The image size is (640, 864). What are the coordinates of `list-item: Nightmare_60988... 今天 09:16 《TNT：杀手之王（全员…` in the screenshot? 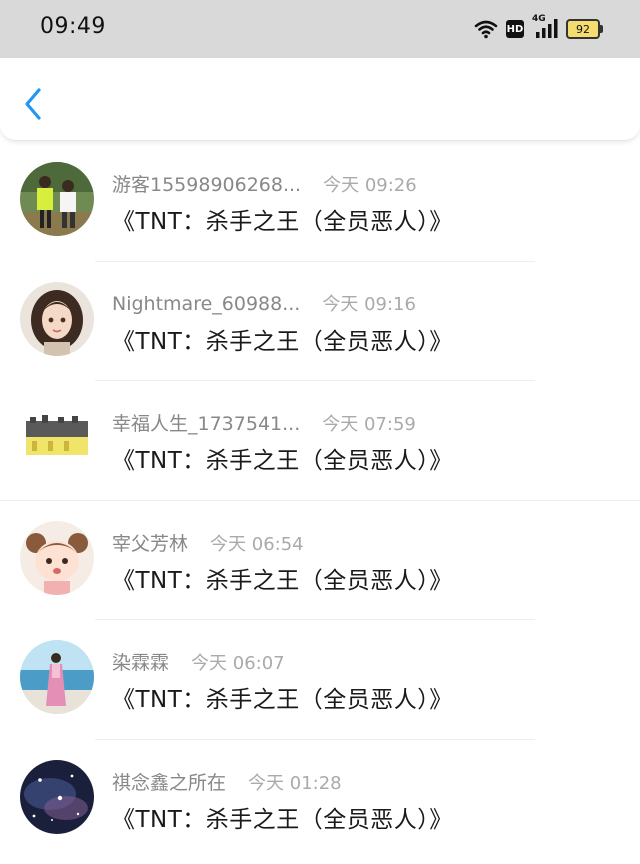 It's located at (320, 321).